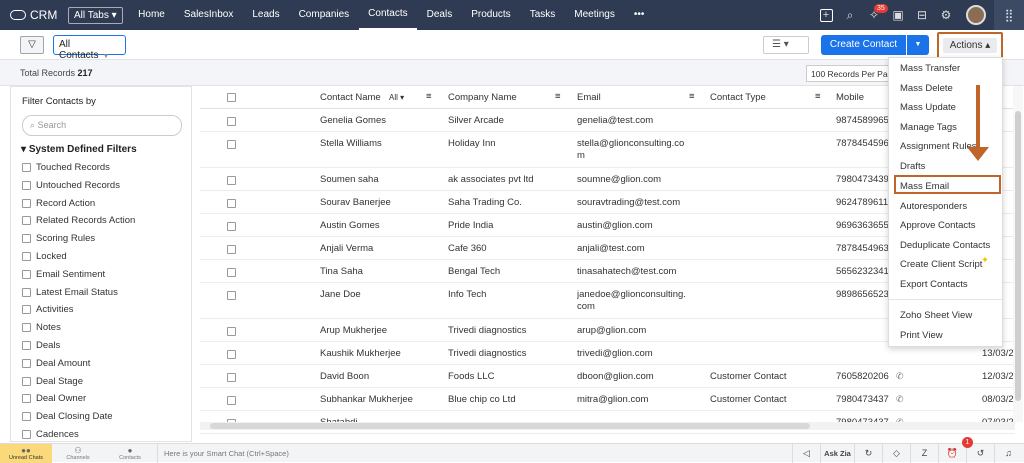 This screenshot has height=463, width=1024. I want to click on list-view-toggle: ☰ ▾, so click(786, 45).